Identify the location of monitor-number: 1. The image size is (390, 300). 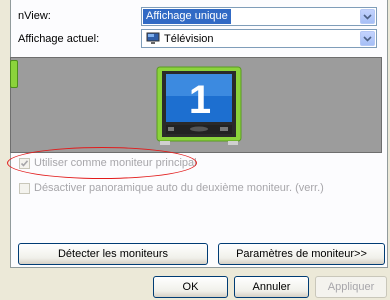
(200, 100).